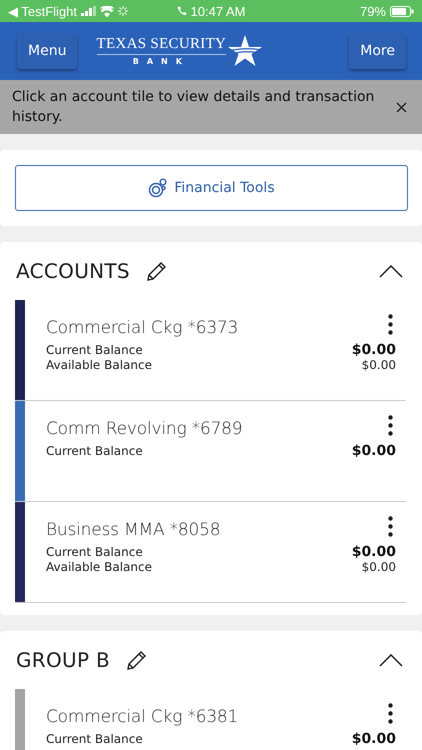  I want to click on battery-percent: 79%, so click(373, 11).